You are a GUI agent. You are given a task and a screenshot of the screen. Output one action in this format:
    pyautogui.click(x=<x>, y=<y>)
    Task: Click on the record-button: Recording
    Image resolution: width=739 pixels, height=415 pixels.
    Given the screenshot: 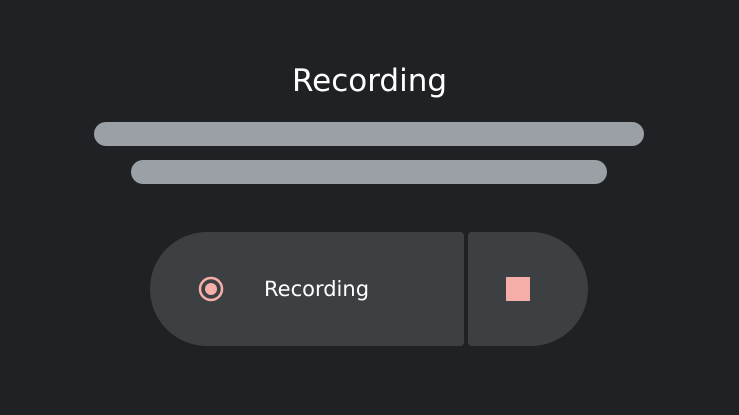 What is the action you would take?
    pyautogui.click(x=307, y=289)
    